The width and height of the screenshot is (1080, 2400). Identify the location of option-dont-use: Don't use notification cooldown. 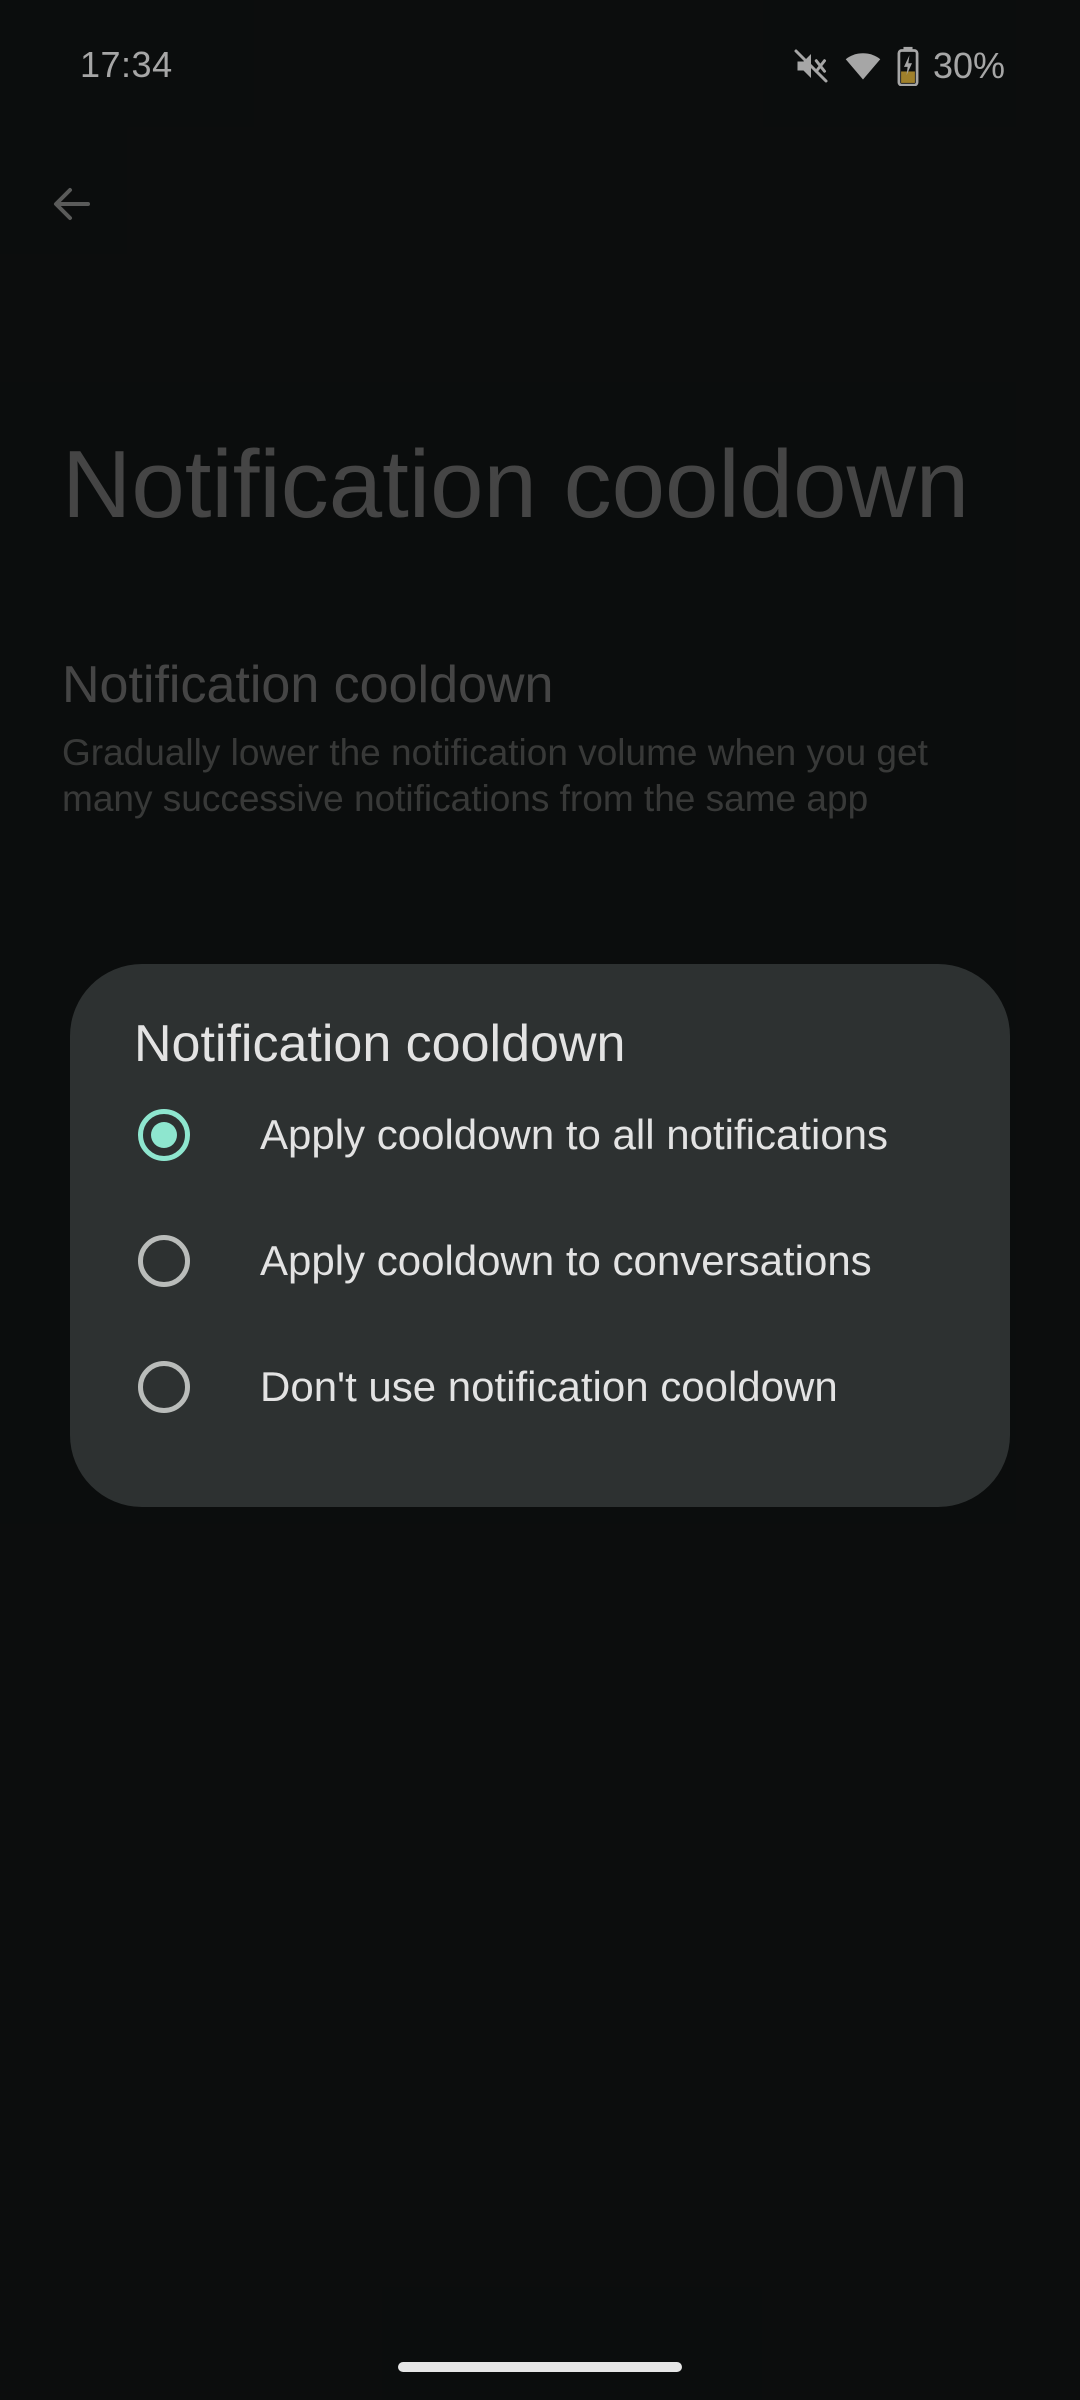
(540, 1387).